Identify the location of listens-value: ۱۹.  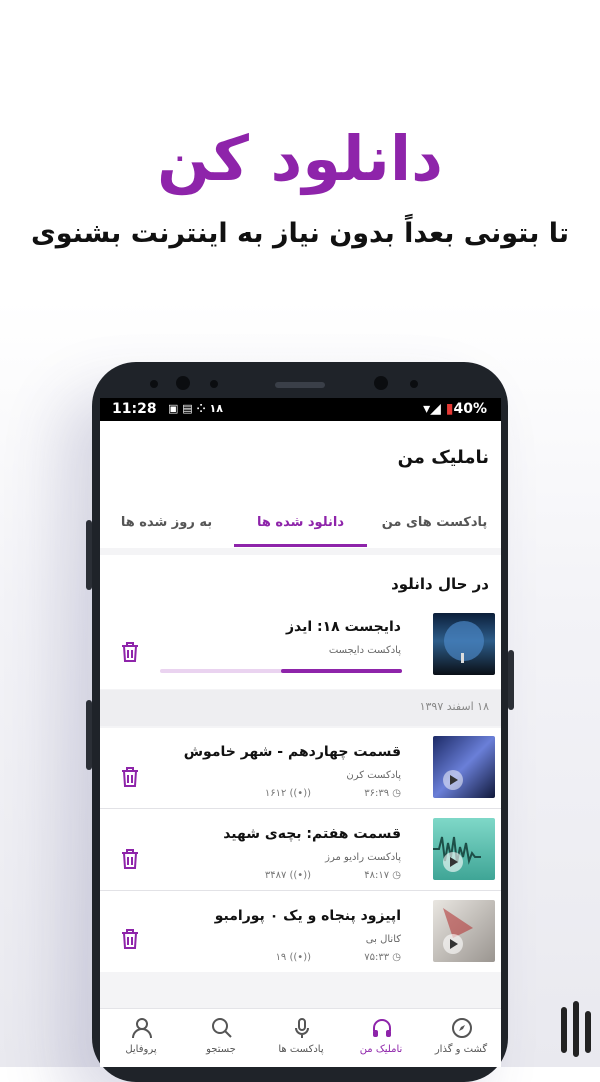
(281, 957).